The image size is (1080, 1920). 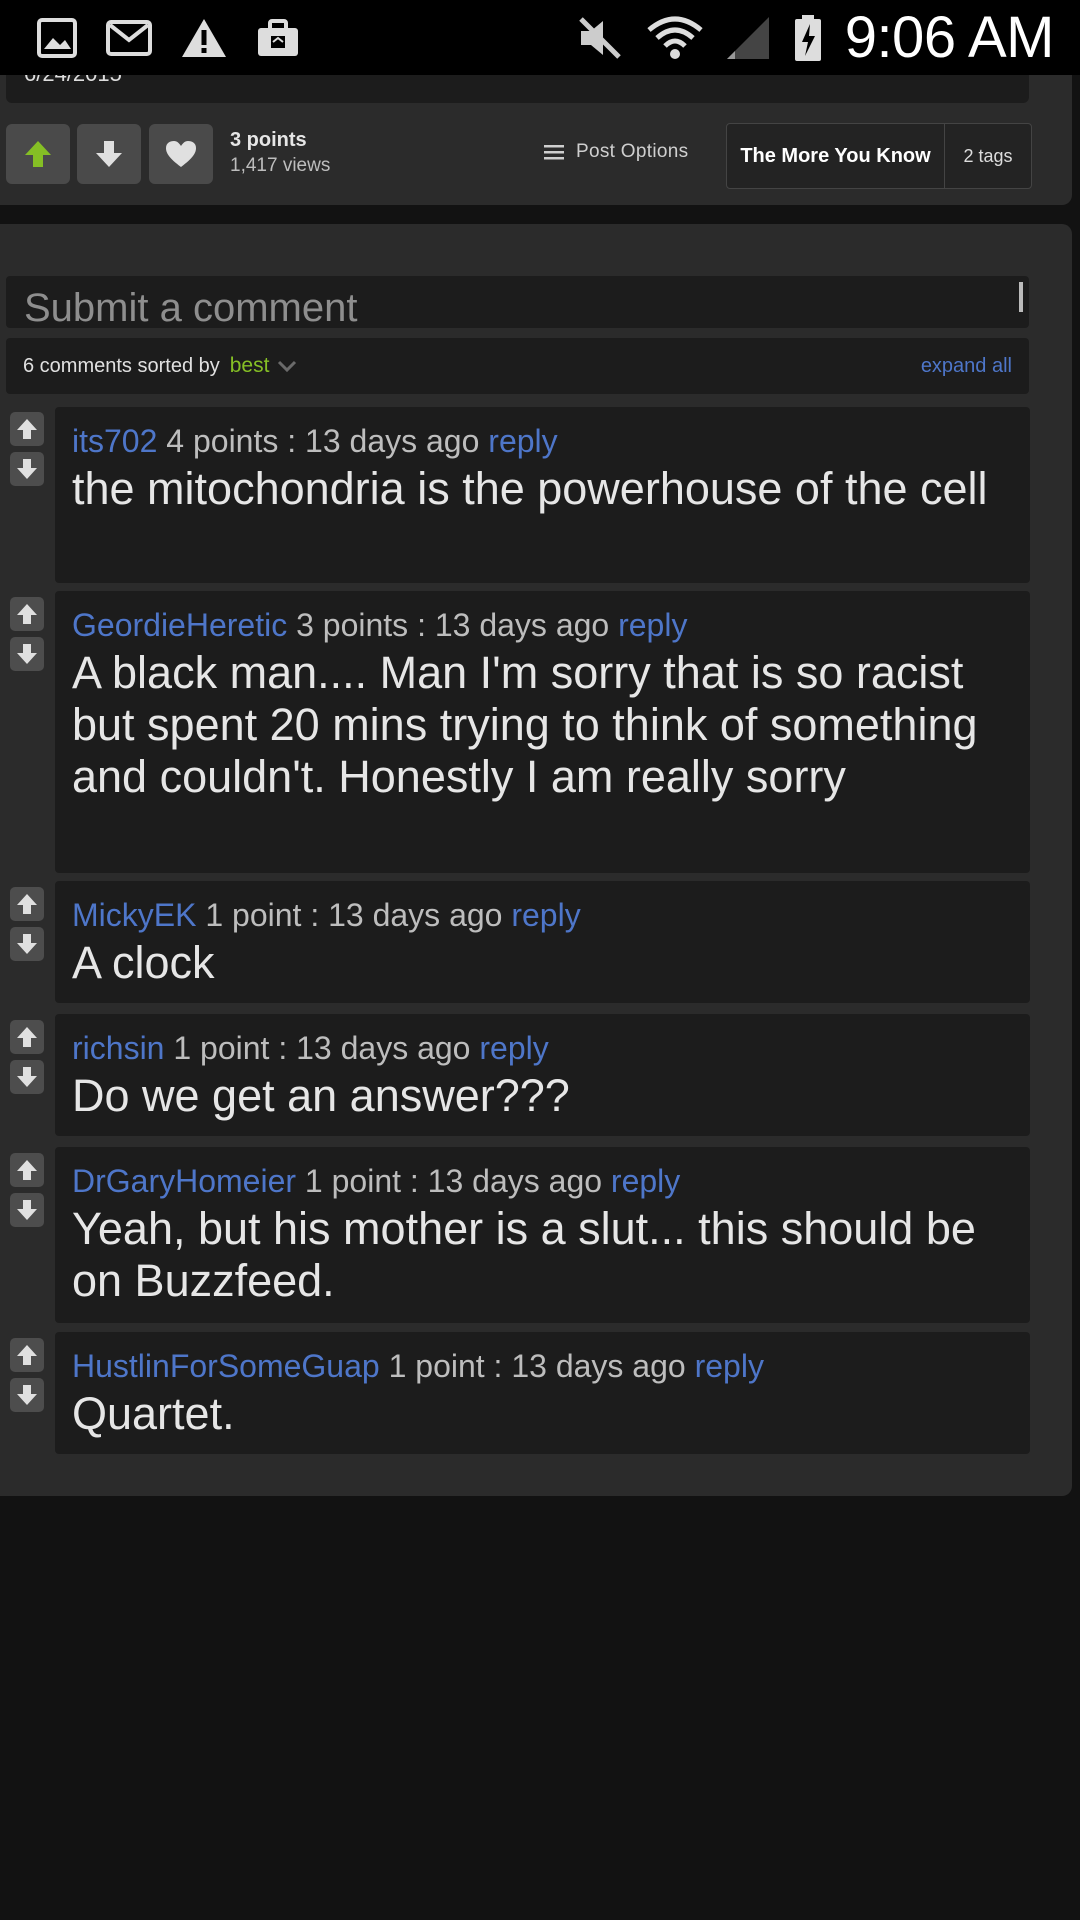 What do you see at coordinates (600, 38) in the screenshot?
I see `mute-icon` at bounding box center [600, 38].